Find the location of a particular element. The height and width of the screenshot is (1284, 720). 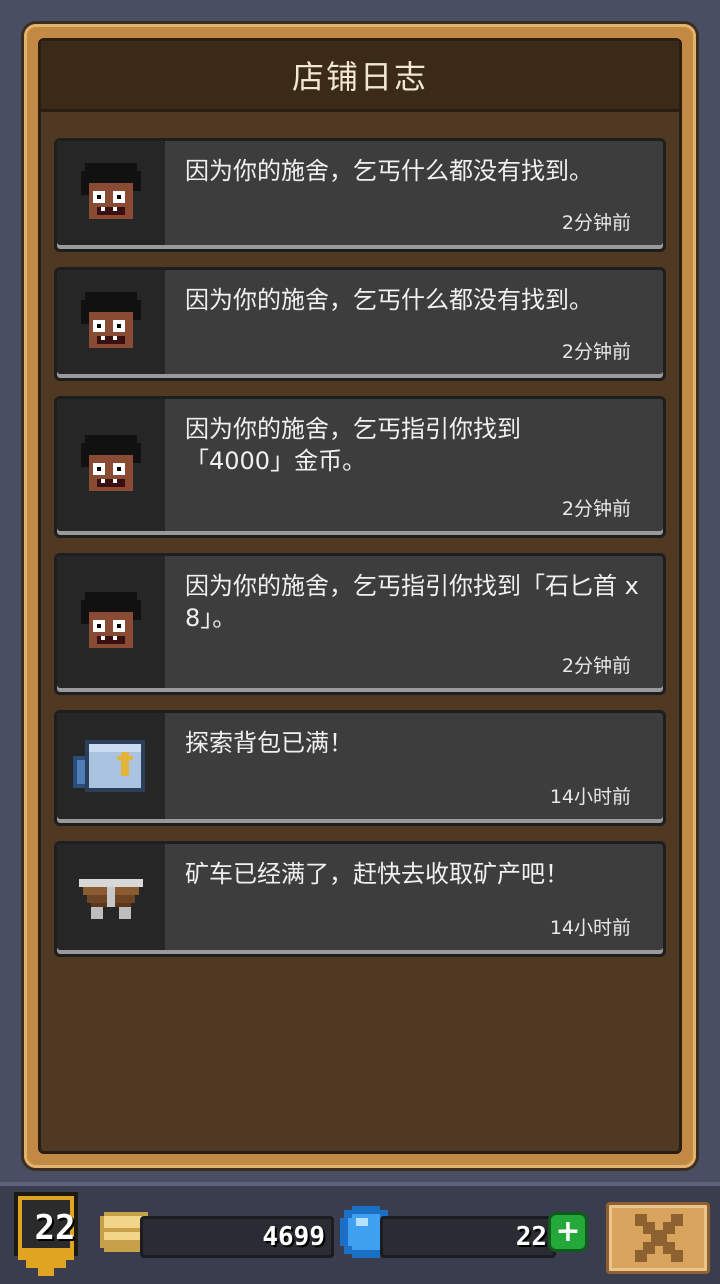

coin-value: 4699 is located at coordinates (293, 1237).